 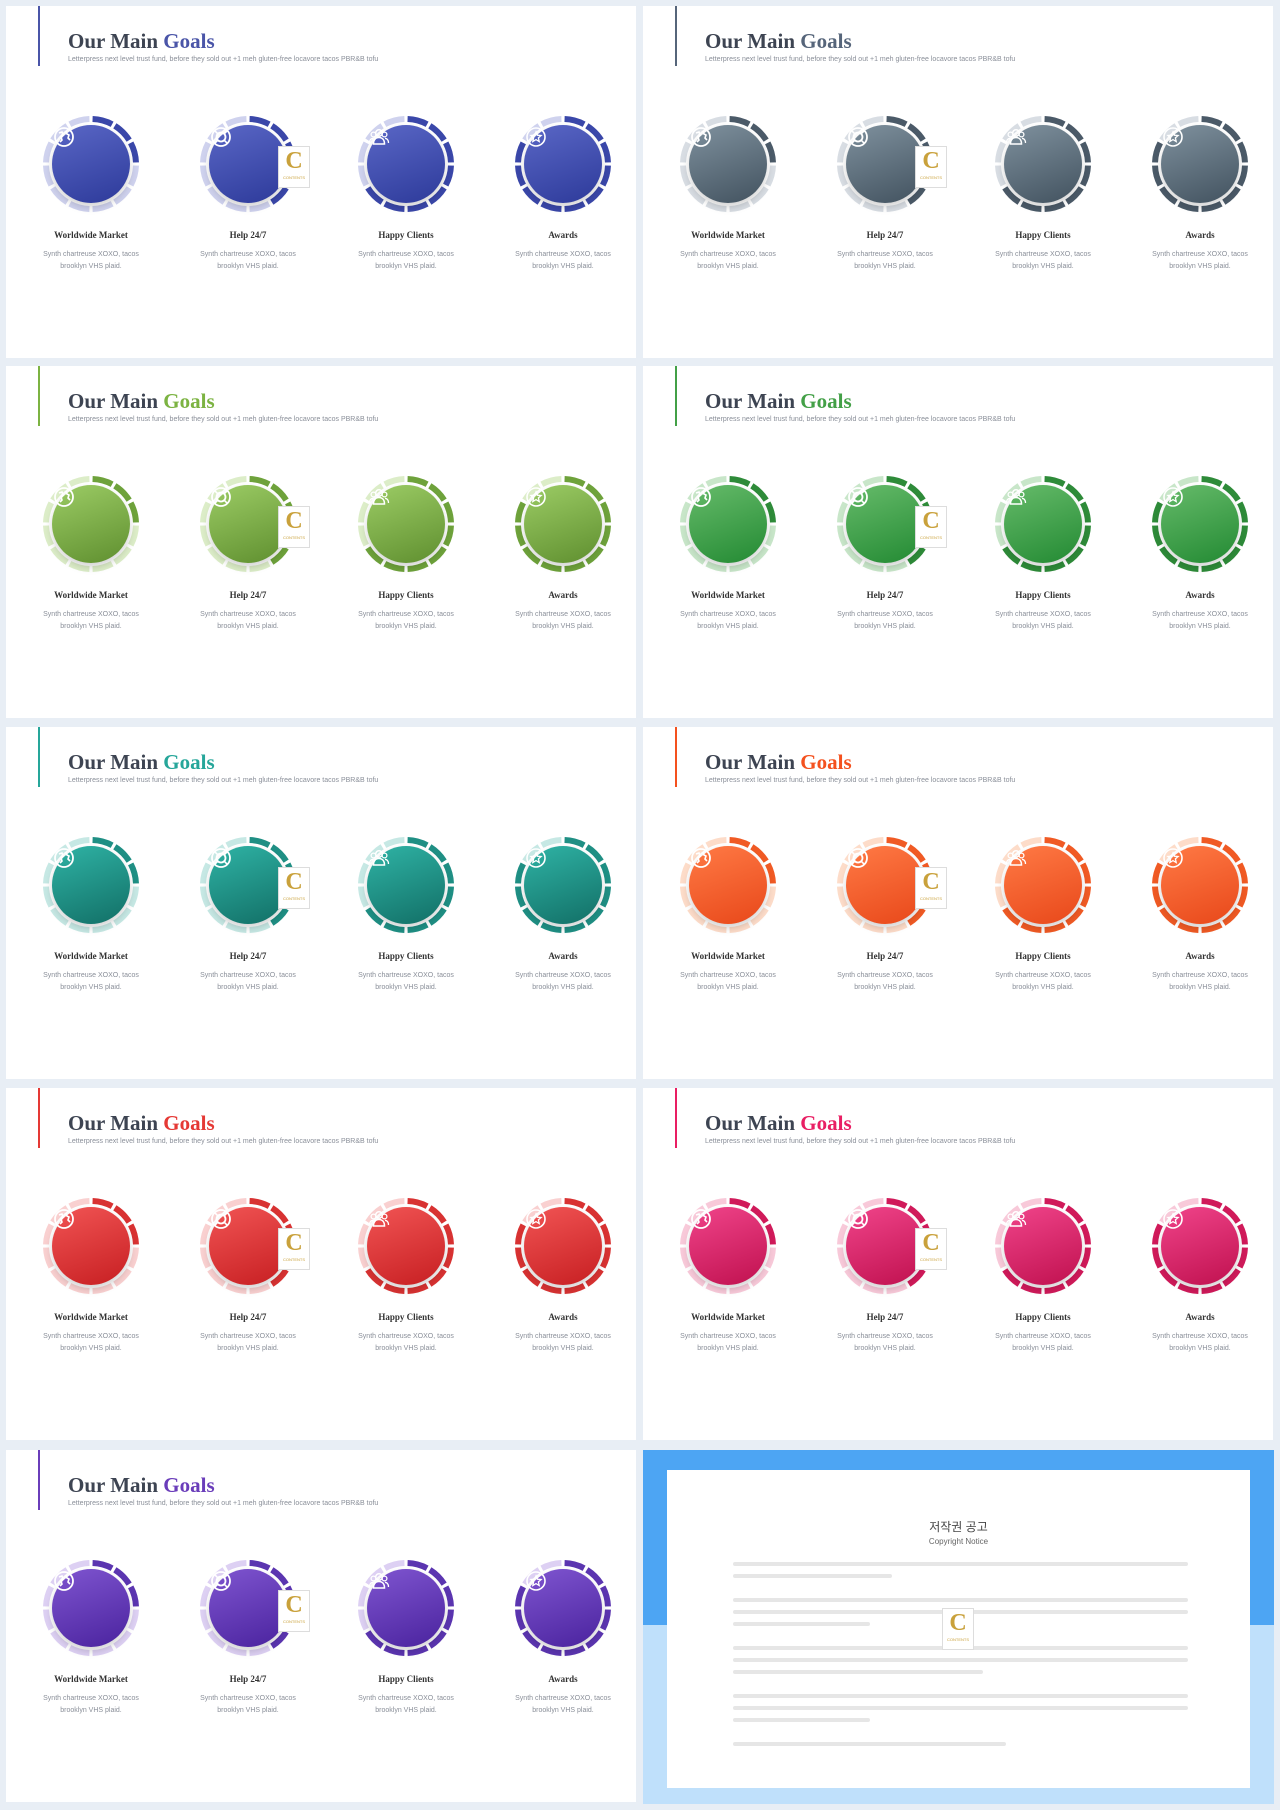 I want to click on copyright-card: 저작권 공고 Copyright Notice C CONTENTS, so click(x=958, y=1629).